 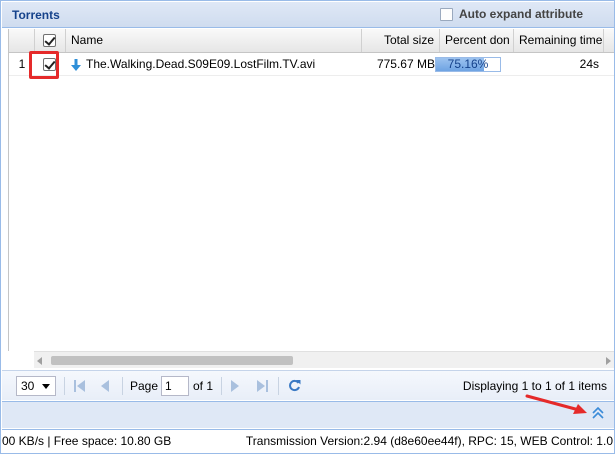 I want to click on scroll-left-icon, so click(x=39, y=361).